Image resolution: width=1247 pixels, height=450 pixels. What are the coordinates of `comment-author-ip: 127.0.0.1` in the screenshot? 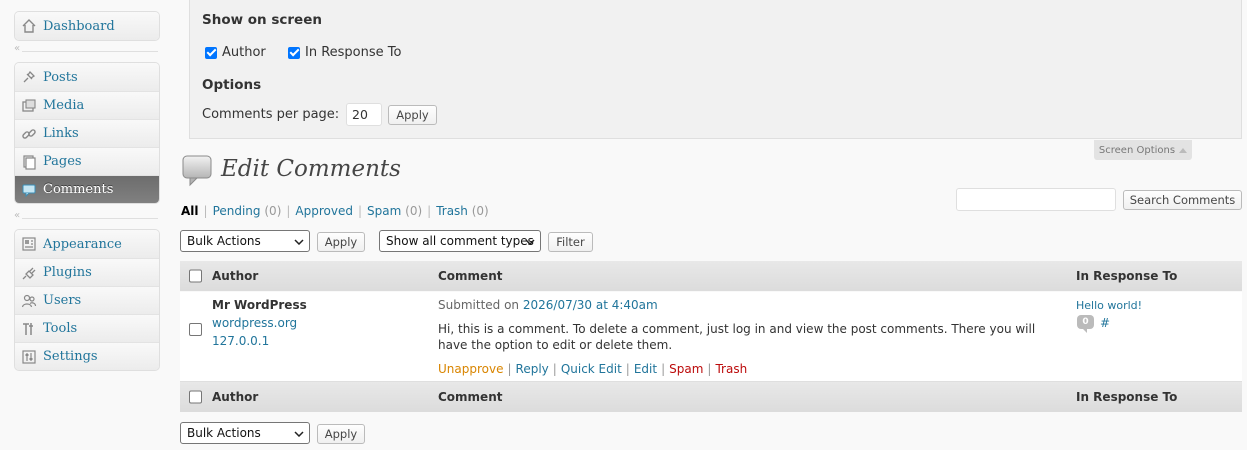 It's located at (240, 341).